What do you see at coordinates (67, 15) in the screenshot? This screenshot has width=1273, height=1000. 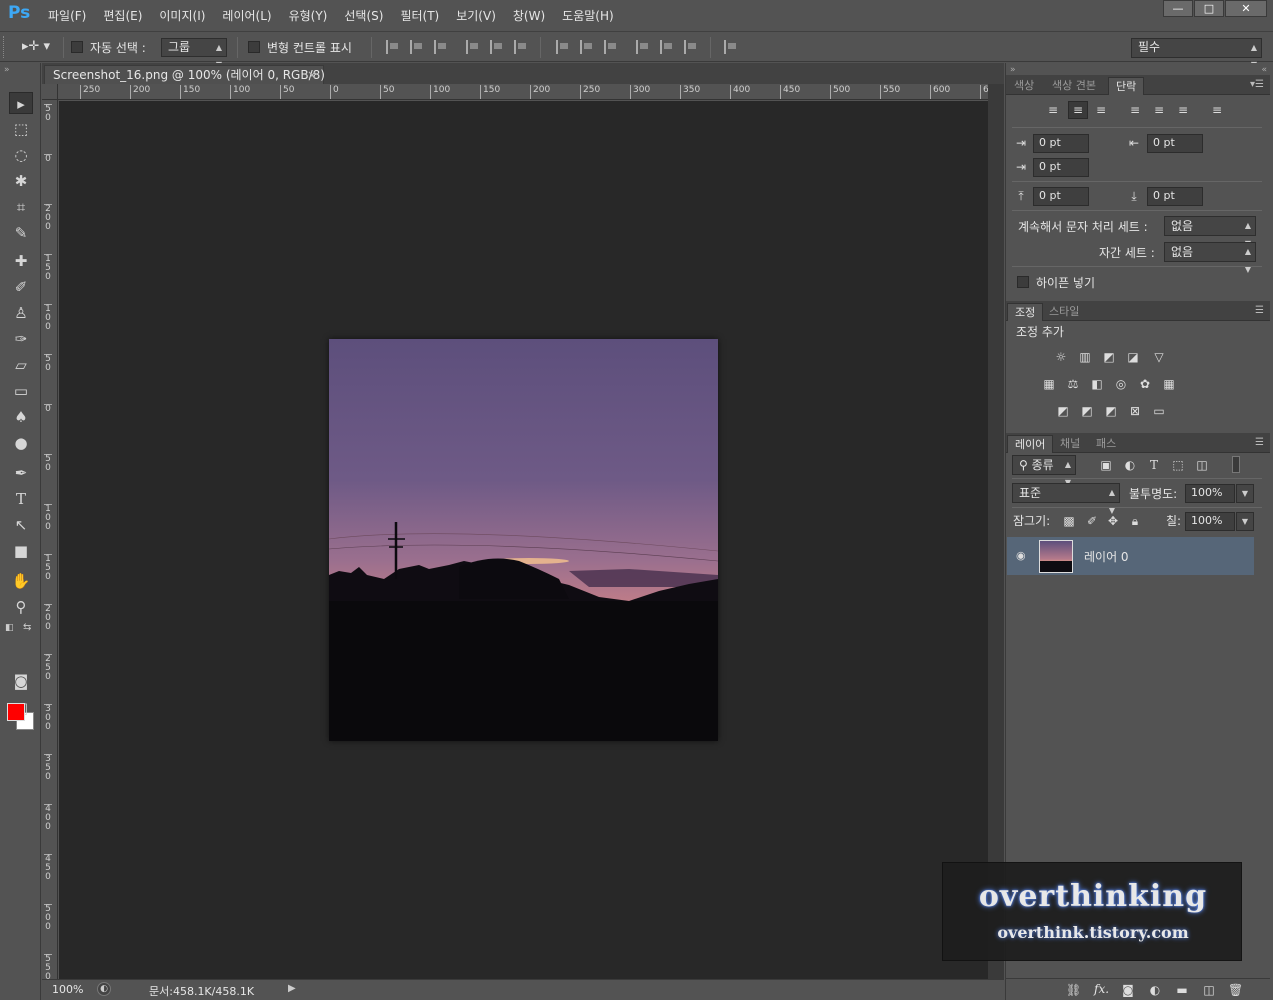 I see `menu-file: 파일(F)` at bounding box center [67, 15].